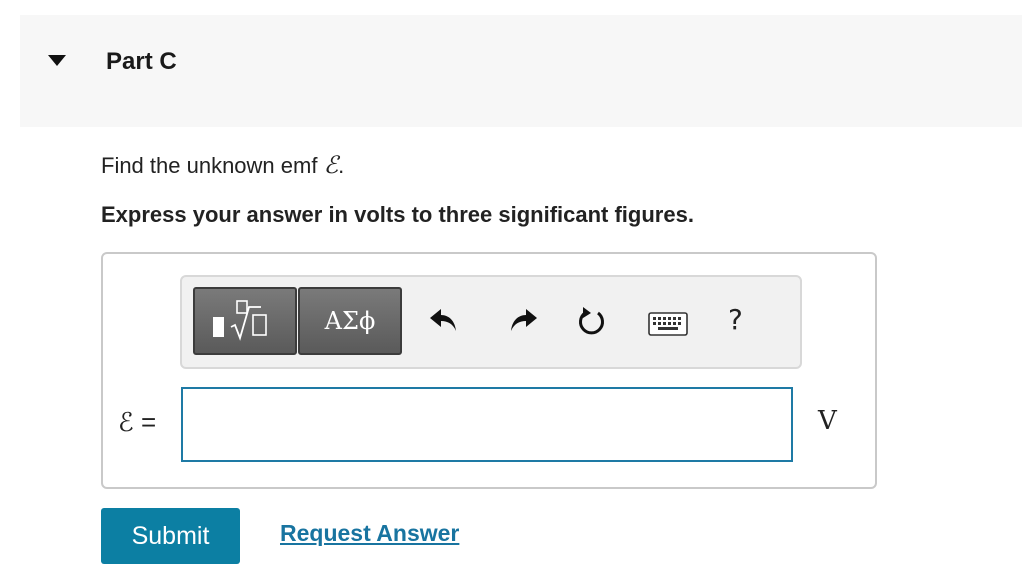 Image resolution: width=1022 pixels, height=584 pixels. What do you see at coordinates (592, 321) in the screenshot?
I see `reset-icon` at bounding box center [592, 321].